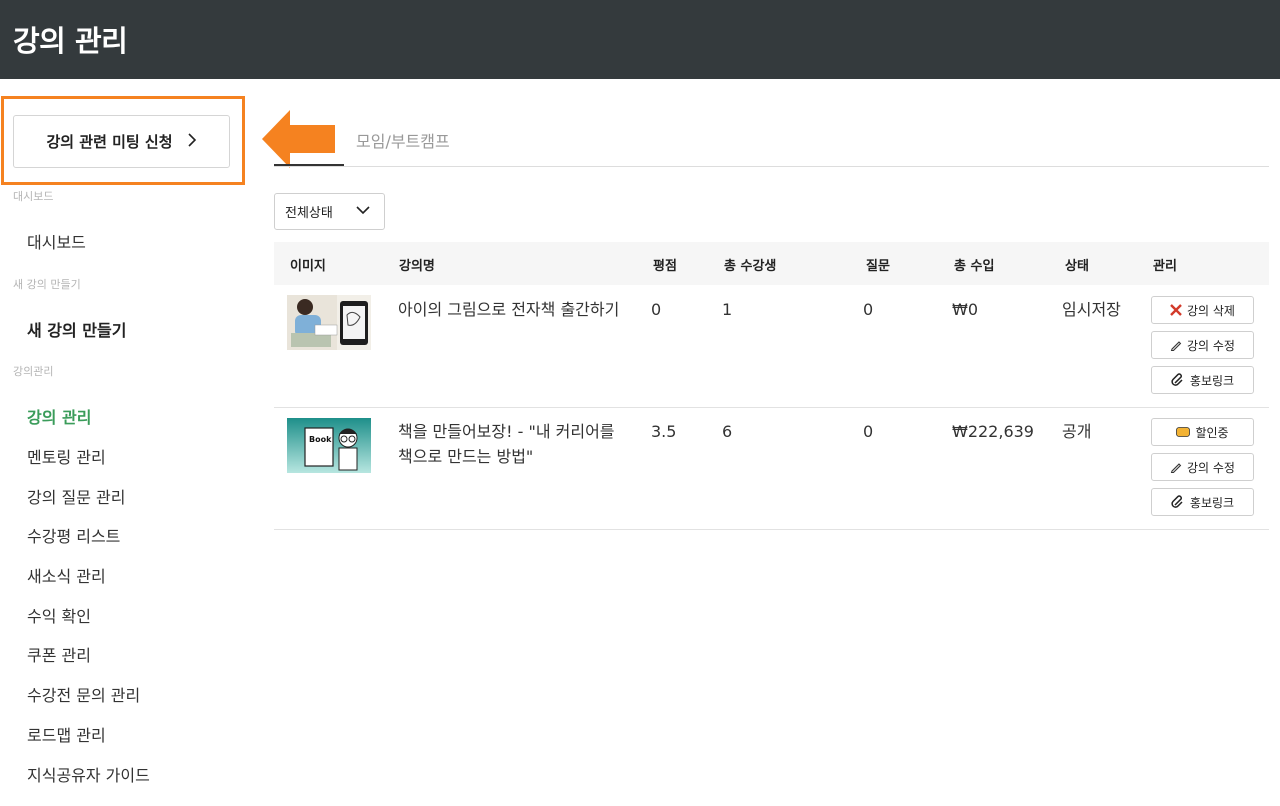 The height and width of the screenshot is (806, 1280). What do you see at coordinates (727, 431) in the screenshot?
I see `course-students: 6` at bounding box center [727, 431].